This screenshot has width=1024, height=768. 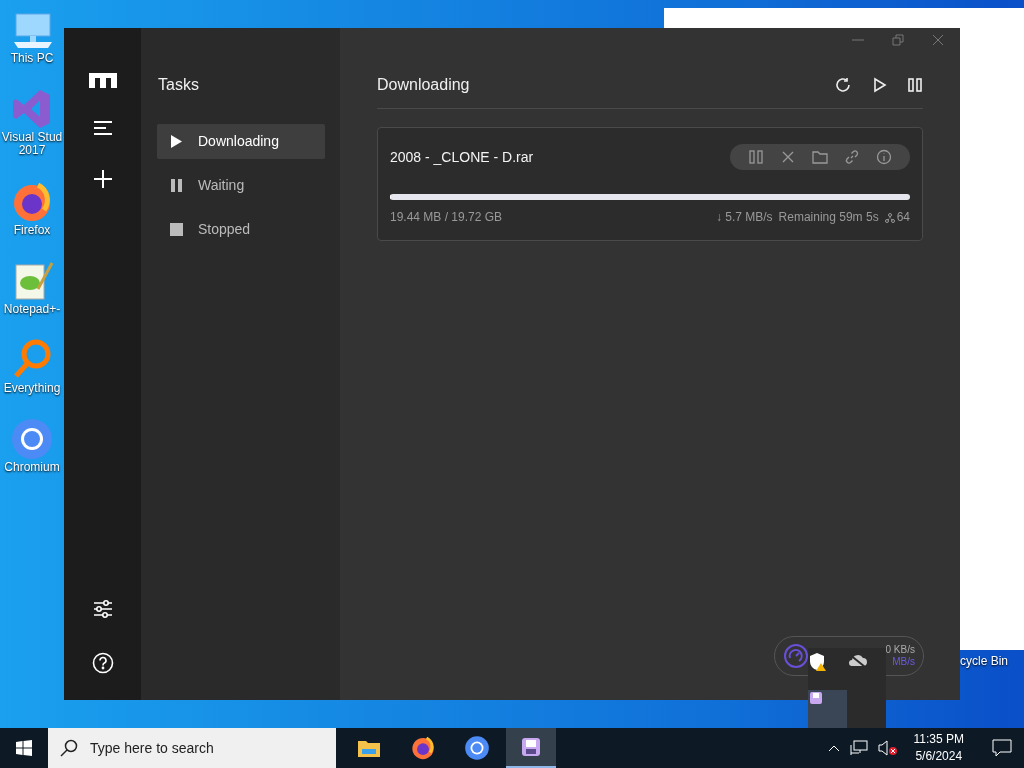 What do you see at coordinates (833, 748) in the screenshot?
I see `chevron-up-icon` at bounding box center [833, 748].